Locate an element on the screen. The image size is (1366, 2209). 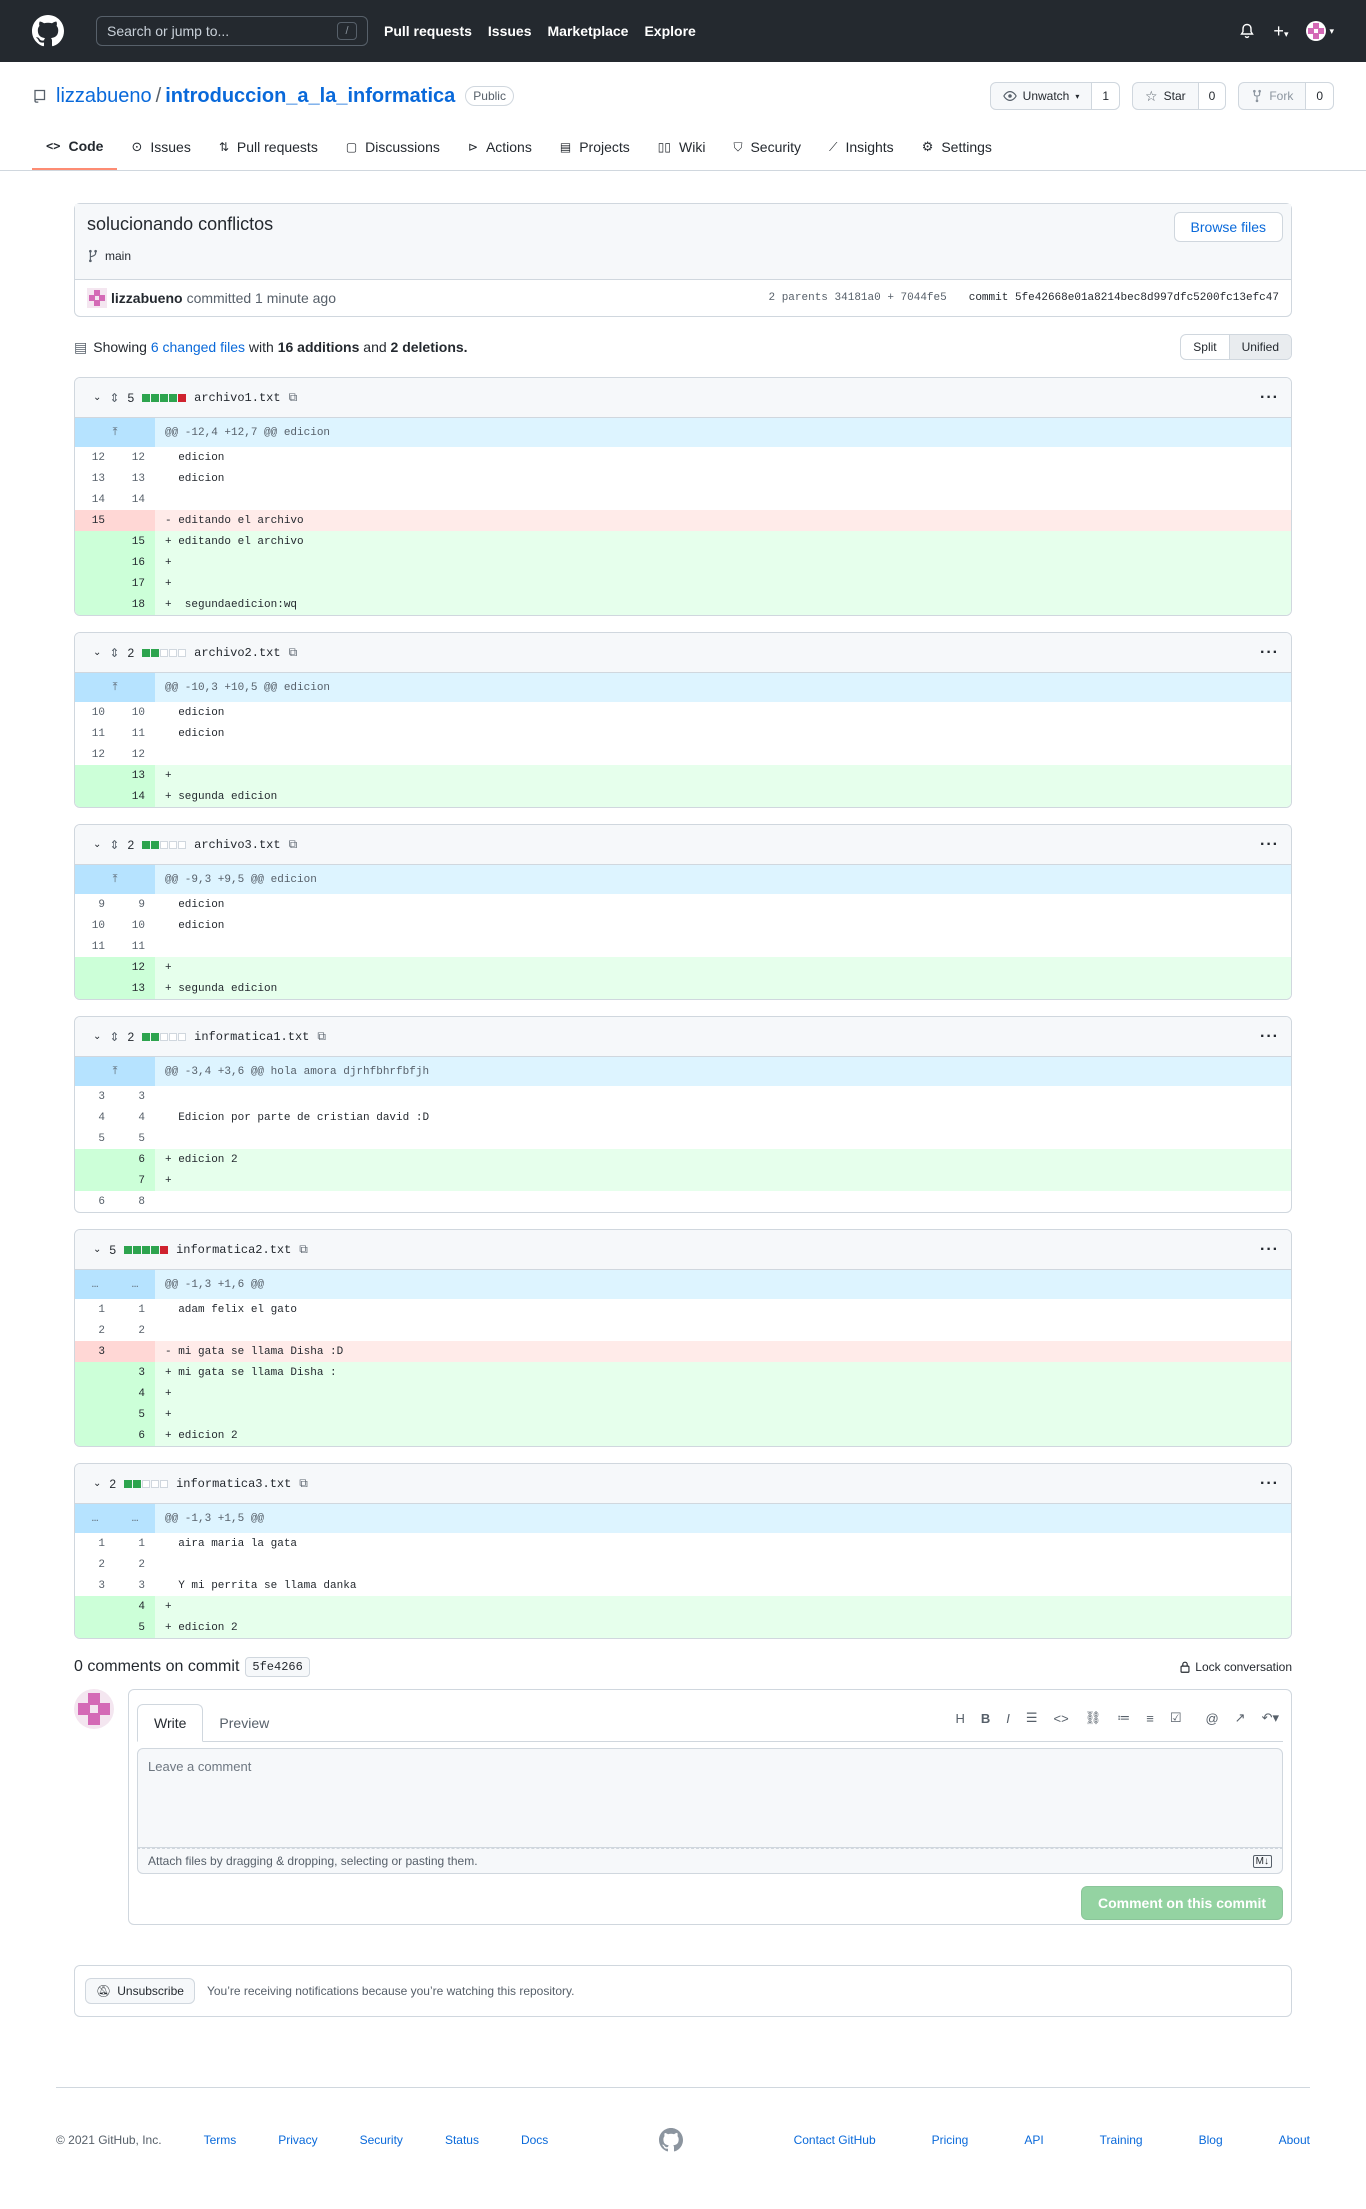
old-line-number: 6 is located at coordinates (95, 1201).